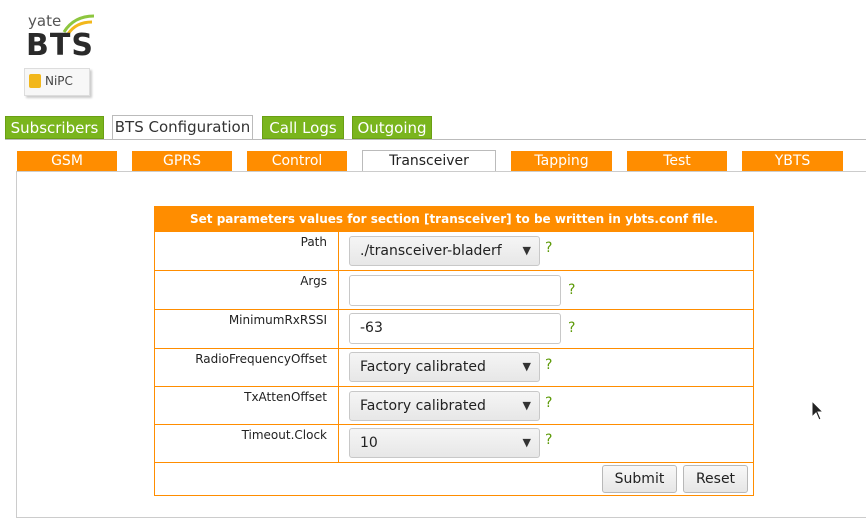  Describe the element at coordinates (54, 127) in the screenshot. I see `tab-subscribers: Subscribers` at that location.